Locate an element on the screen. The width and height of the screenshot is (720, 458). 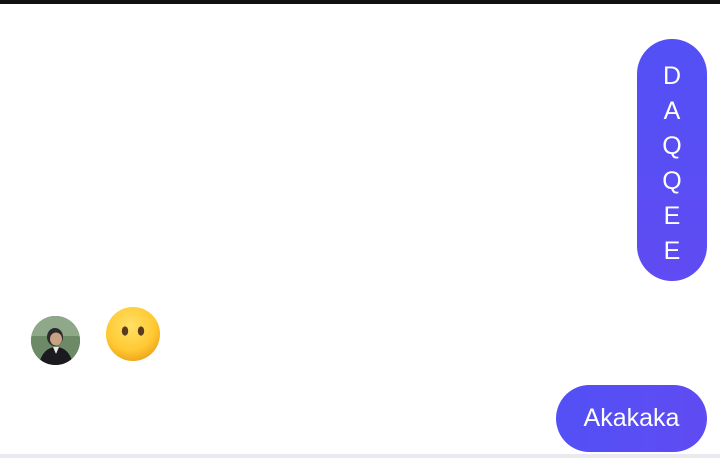
contact-avatar is located at coordinates (55, 340).